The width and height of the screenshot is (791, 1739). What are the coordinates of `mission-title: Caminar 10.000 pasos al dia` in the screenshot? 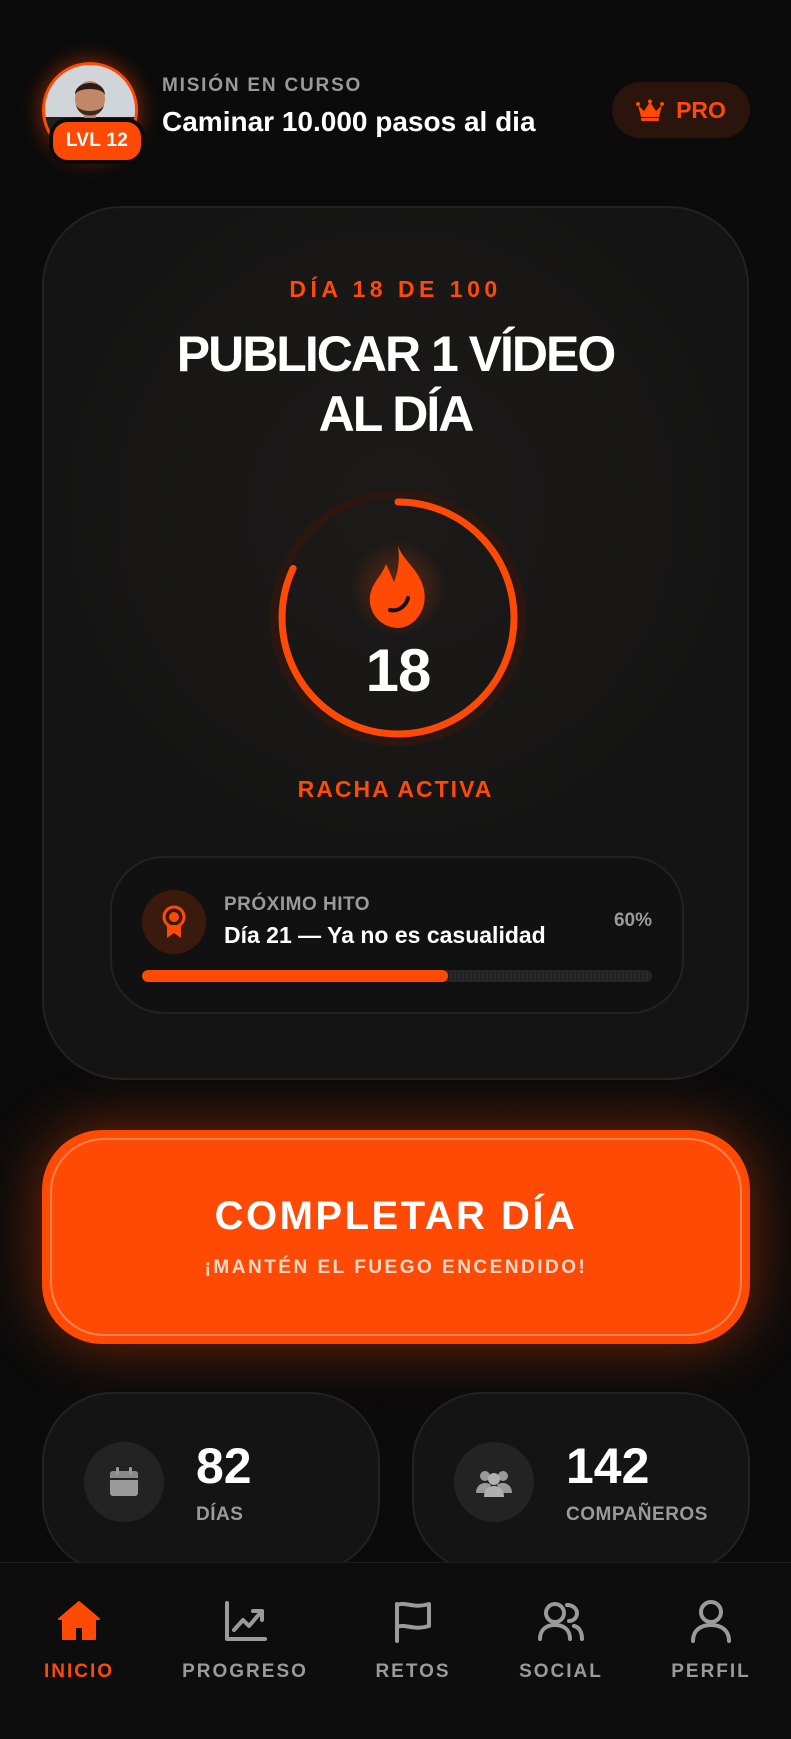 It's located at (349, 121).